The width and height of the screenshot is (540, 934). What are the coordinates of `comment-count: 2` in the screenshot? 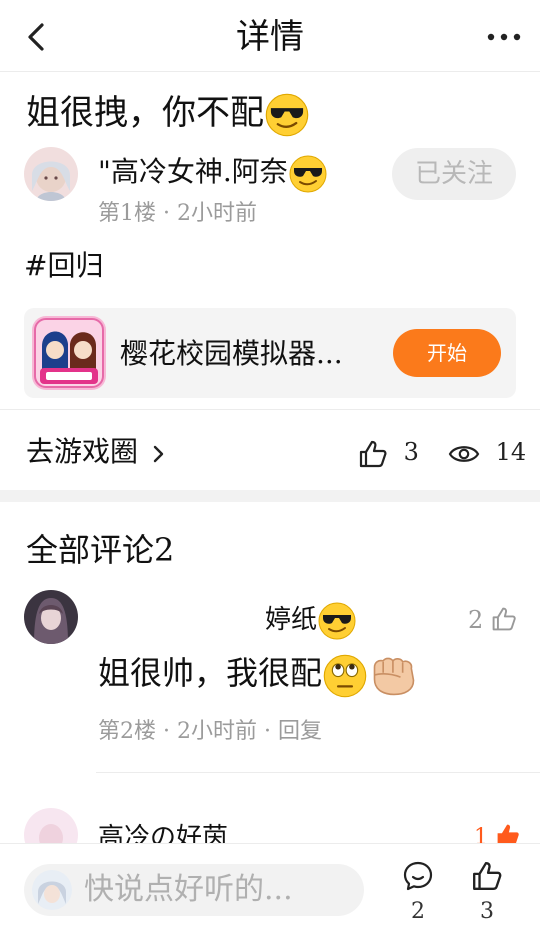 It's located at (418, 911).